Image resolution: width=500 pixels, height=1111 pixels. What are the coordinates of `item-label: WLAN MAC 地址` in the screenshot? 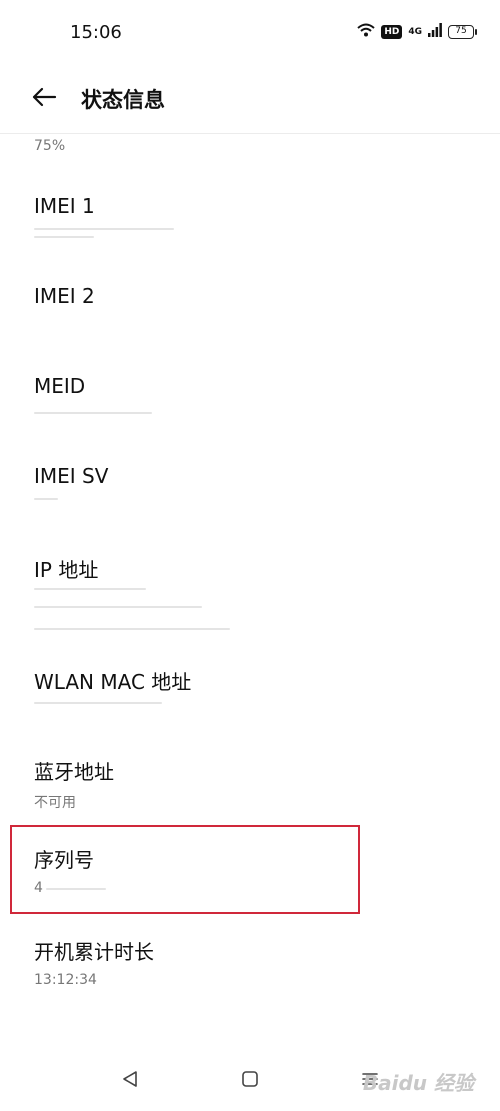 It's located at (113, 682).